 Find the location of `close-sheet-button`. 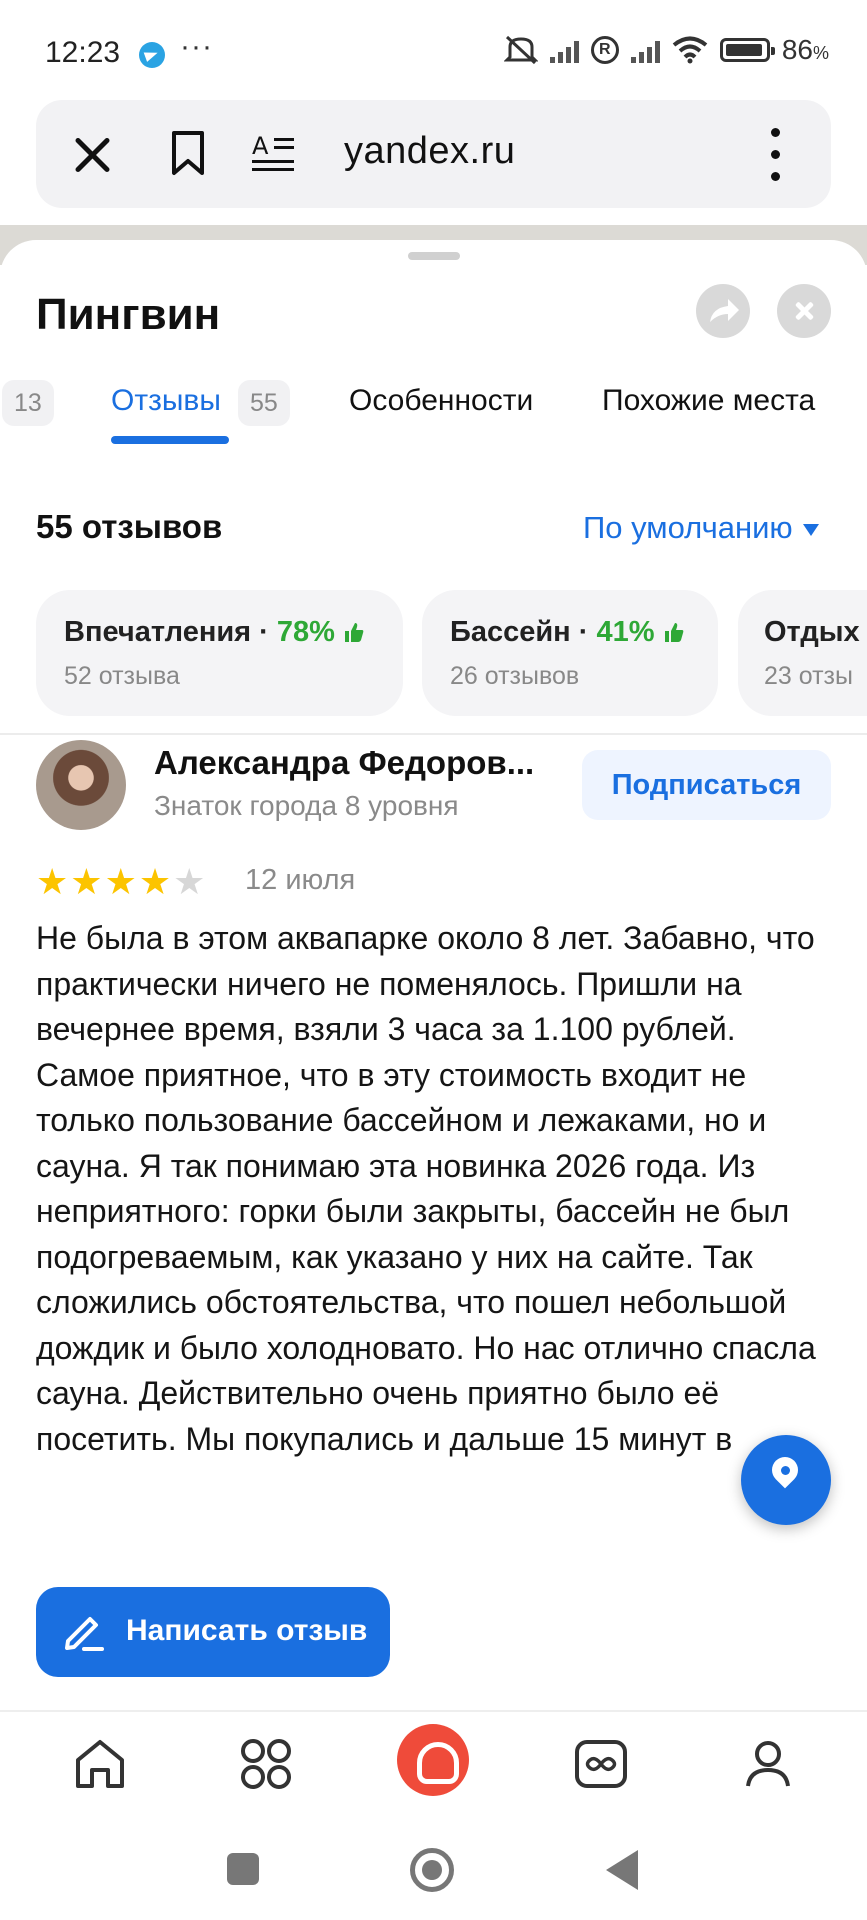

close-sheet-button is located at coordinates (804, 311).